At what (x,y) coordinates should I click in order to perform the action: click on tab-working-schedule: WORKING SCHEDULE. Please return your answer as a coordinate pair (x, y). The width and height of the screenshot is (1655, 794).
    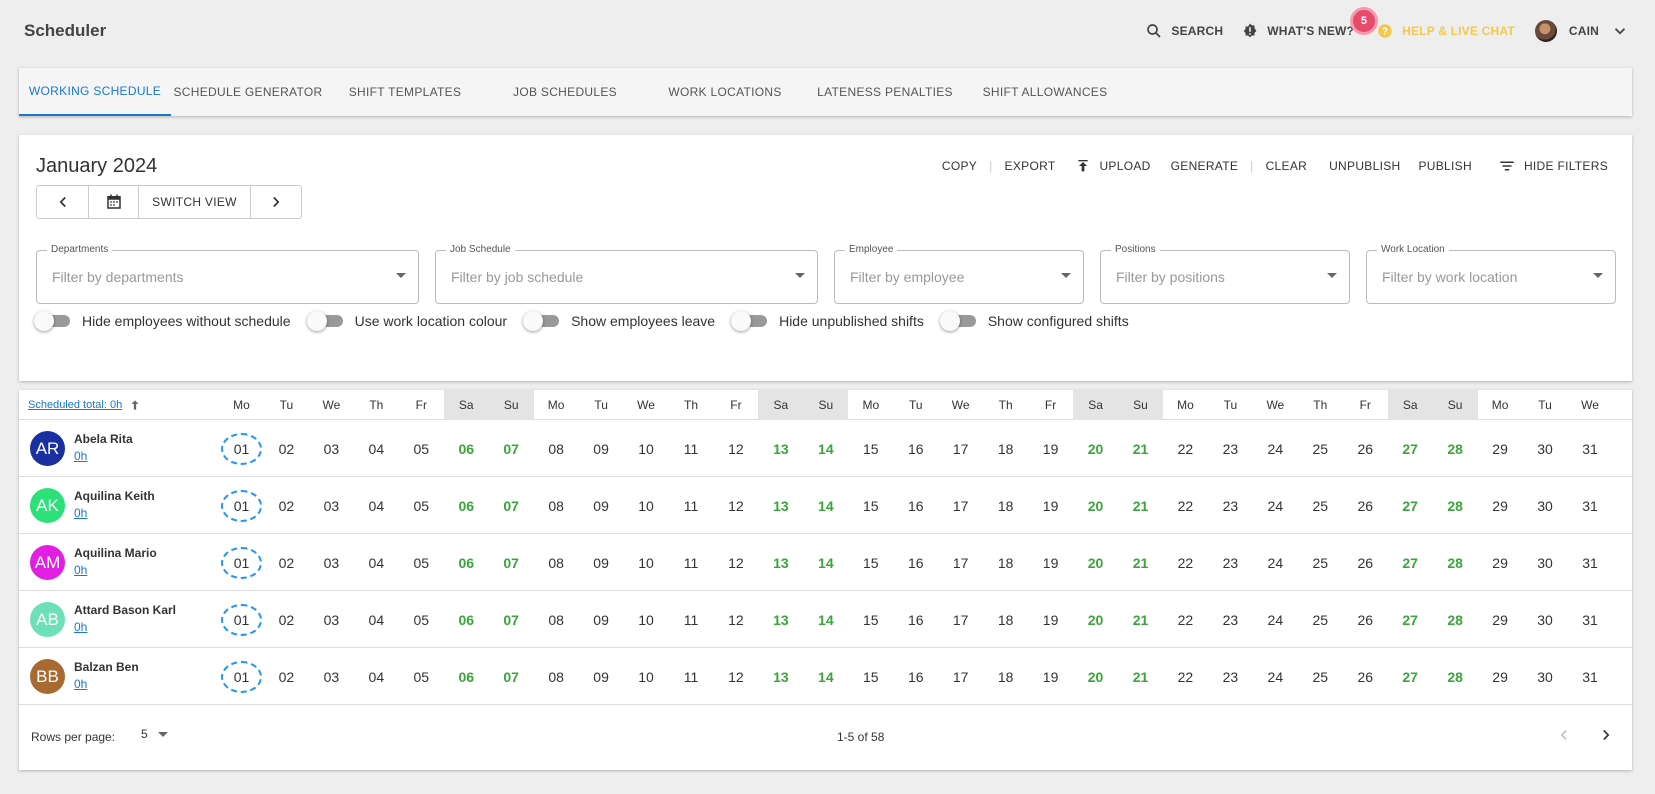
    Looking at the image, I should click on (95, 92).